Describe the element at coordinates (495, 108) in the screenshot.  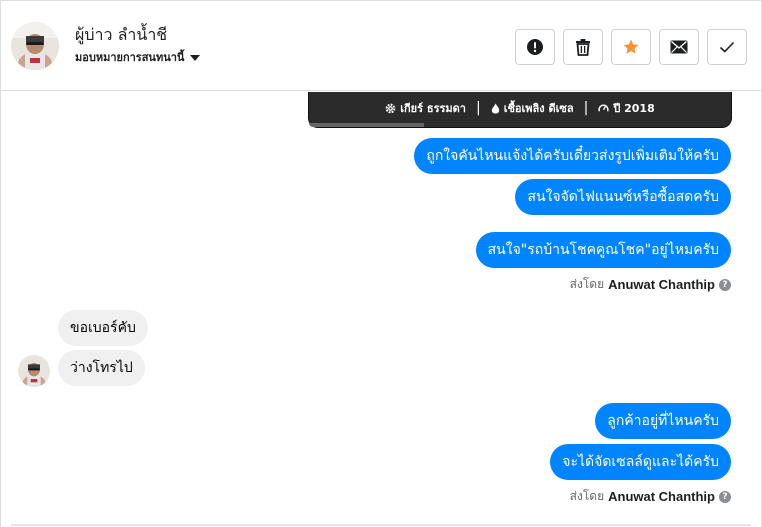
I see `flame-icon` at that location.